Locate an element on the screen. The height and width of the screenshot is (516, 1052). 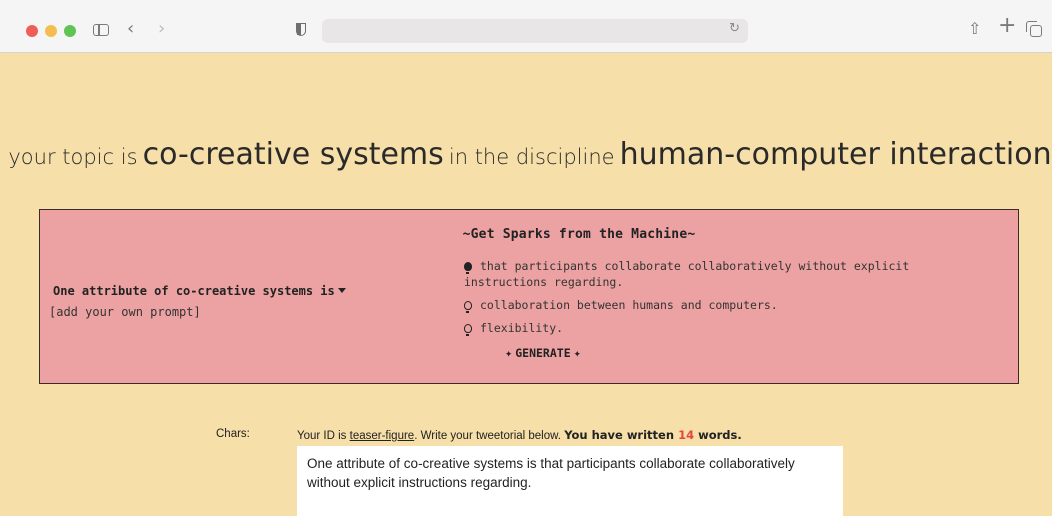
browser-toolbar: ‹ › ↻ ⇧ + is located at coordinates (526, 26).